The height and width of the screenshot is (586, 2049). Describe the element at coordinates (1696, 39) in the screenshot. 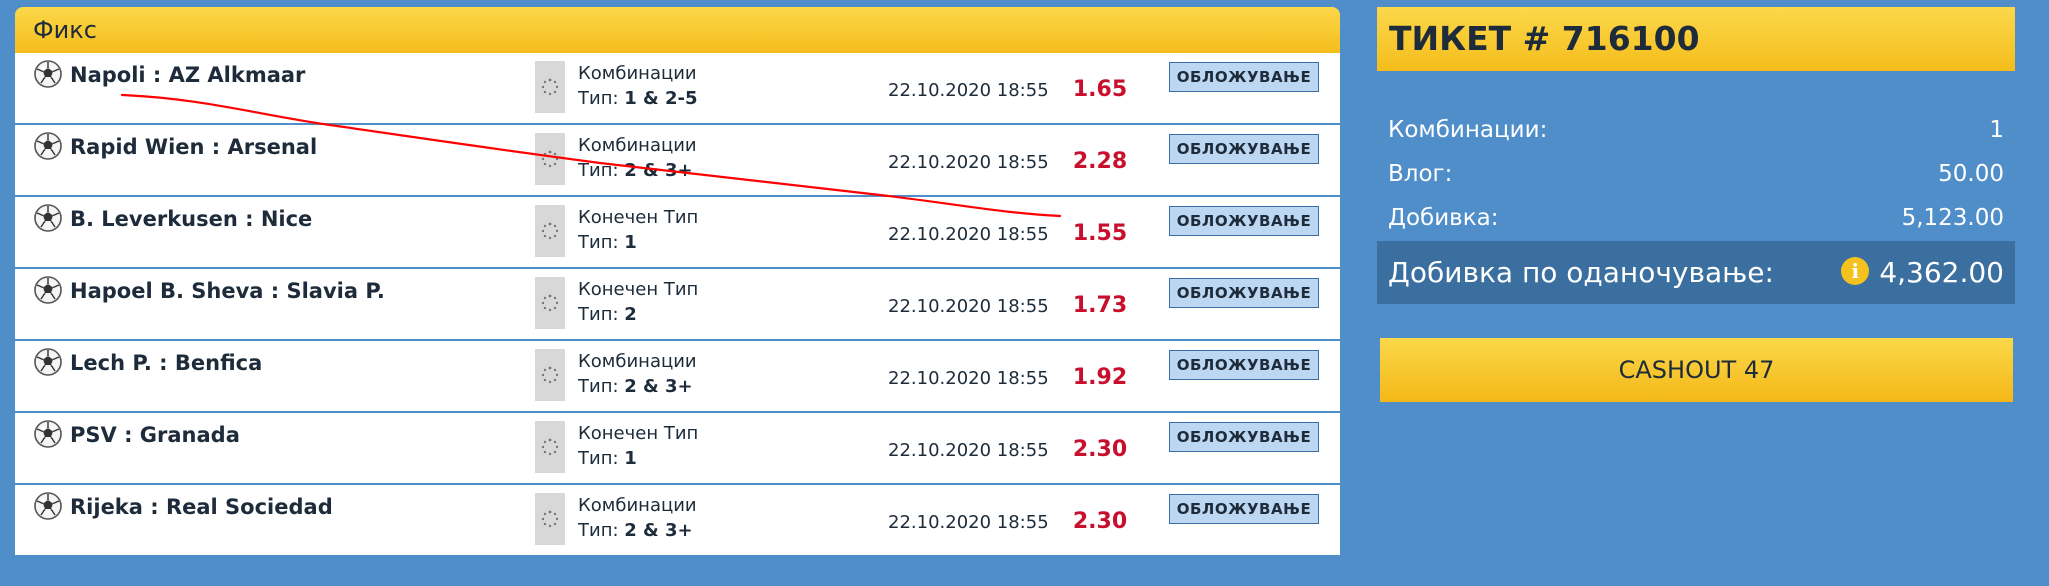

I see `ticket-title: ТИКЕТ # 716100` at that location.